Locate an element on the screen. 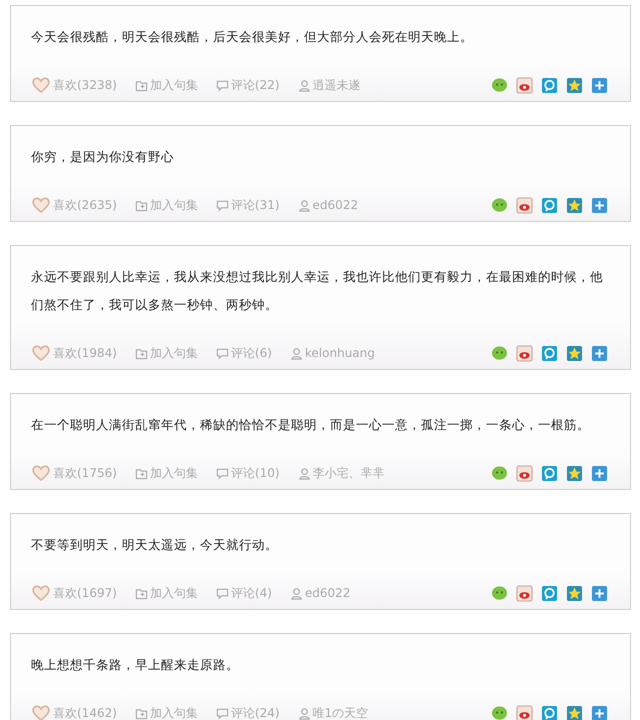  comment-link: 评论(24) is located at coordinates (255, 712).